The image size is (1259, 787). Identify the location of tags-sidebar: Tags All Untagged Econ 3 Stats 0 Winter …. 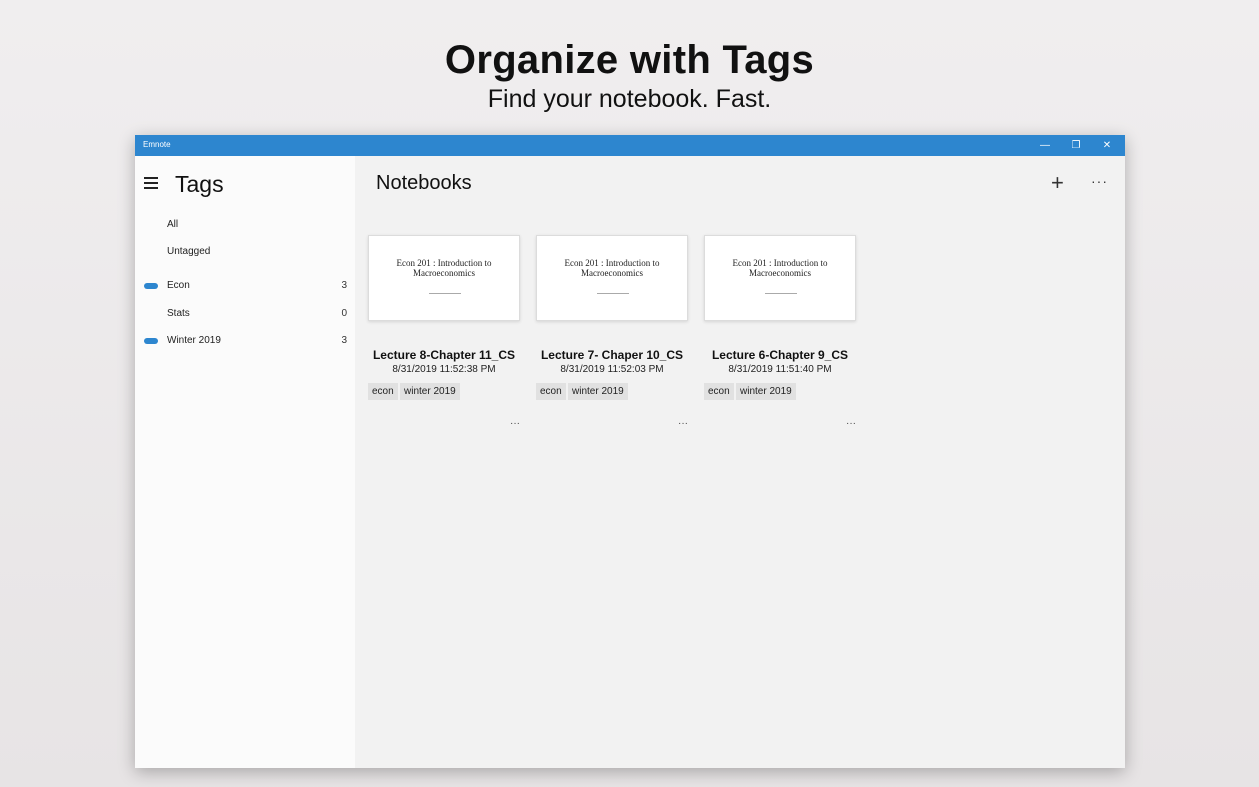
(245, 462).